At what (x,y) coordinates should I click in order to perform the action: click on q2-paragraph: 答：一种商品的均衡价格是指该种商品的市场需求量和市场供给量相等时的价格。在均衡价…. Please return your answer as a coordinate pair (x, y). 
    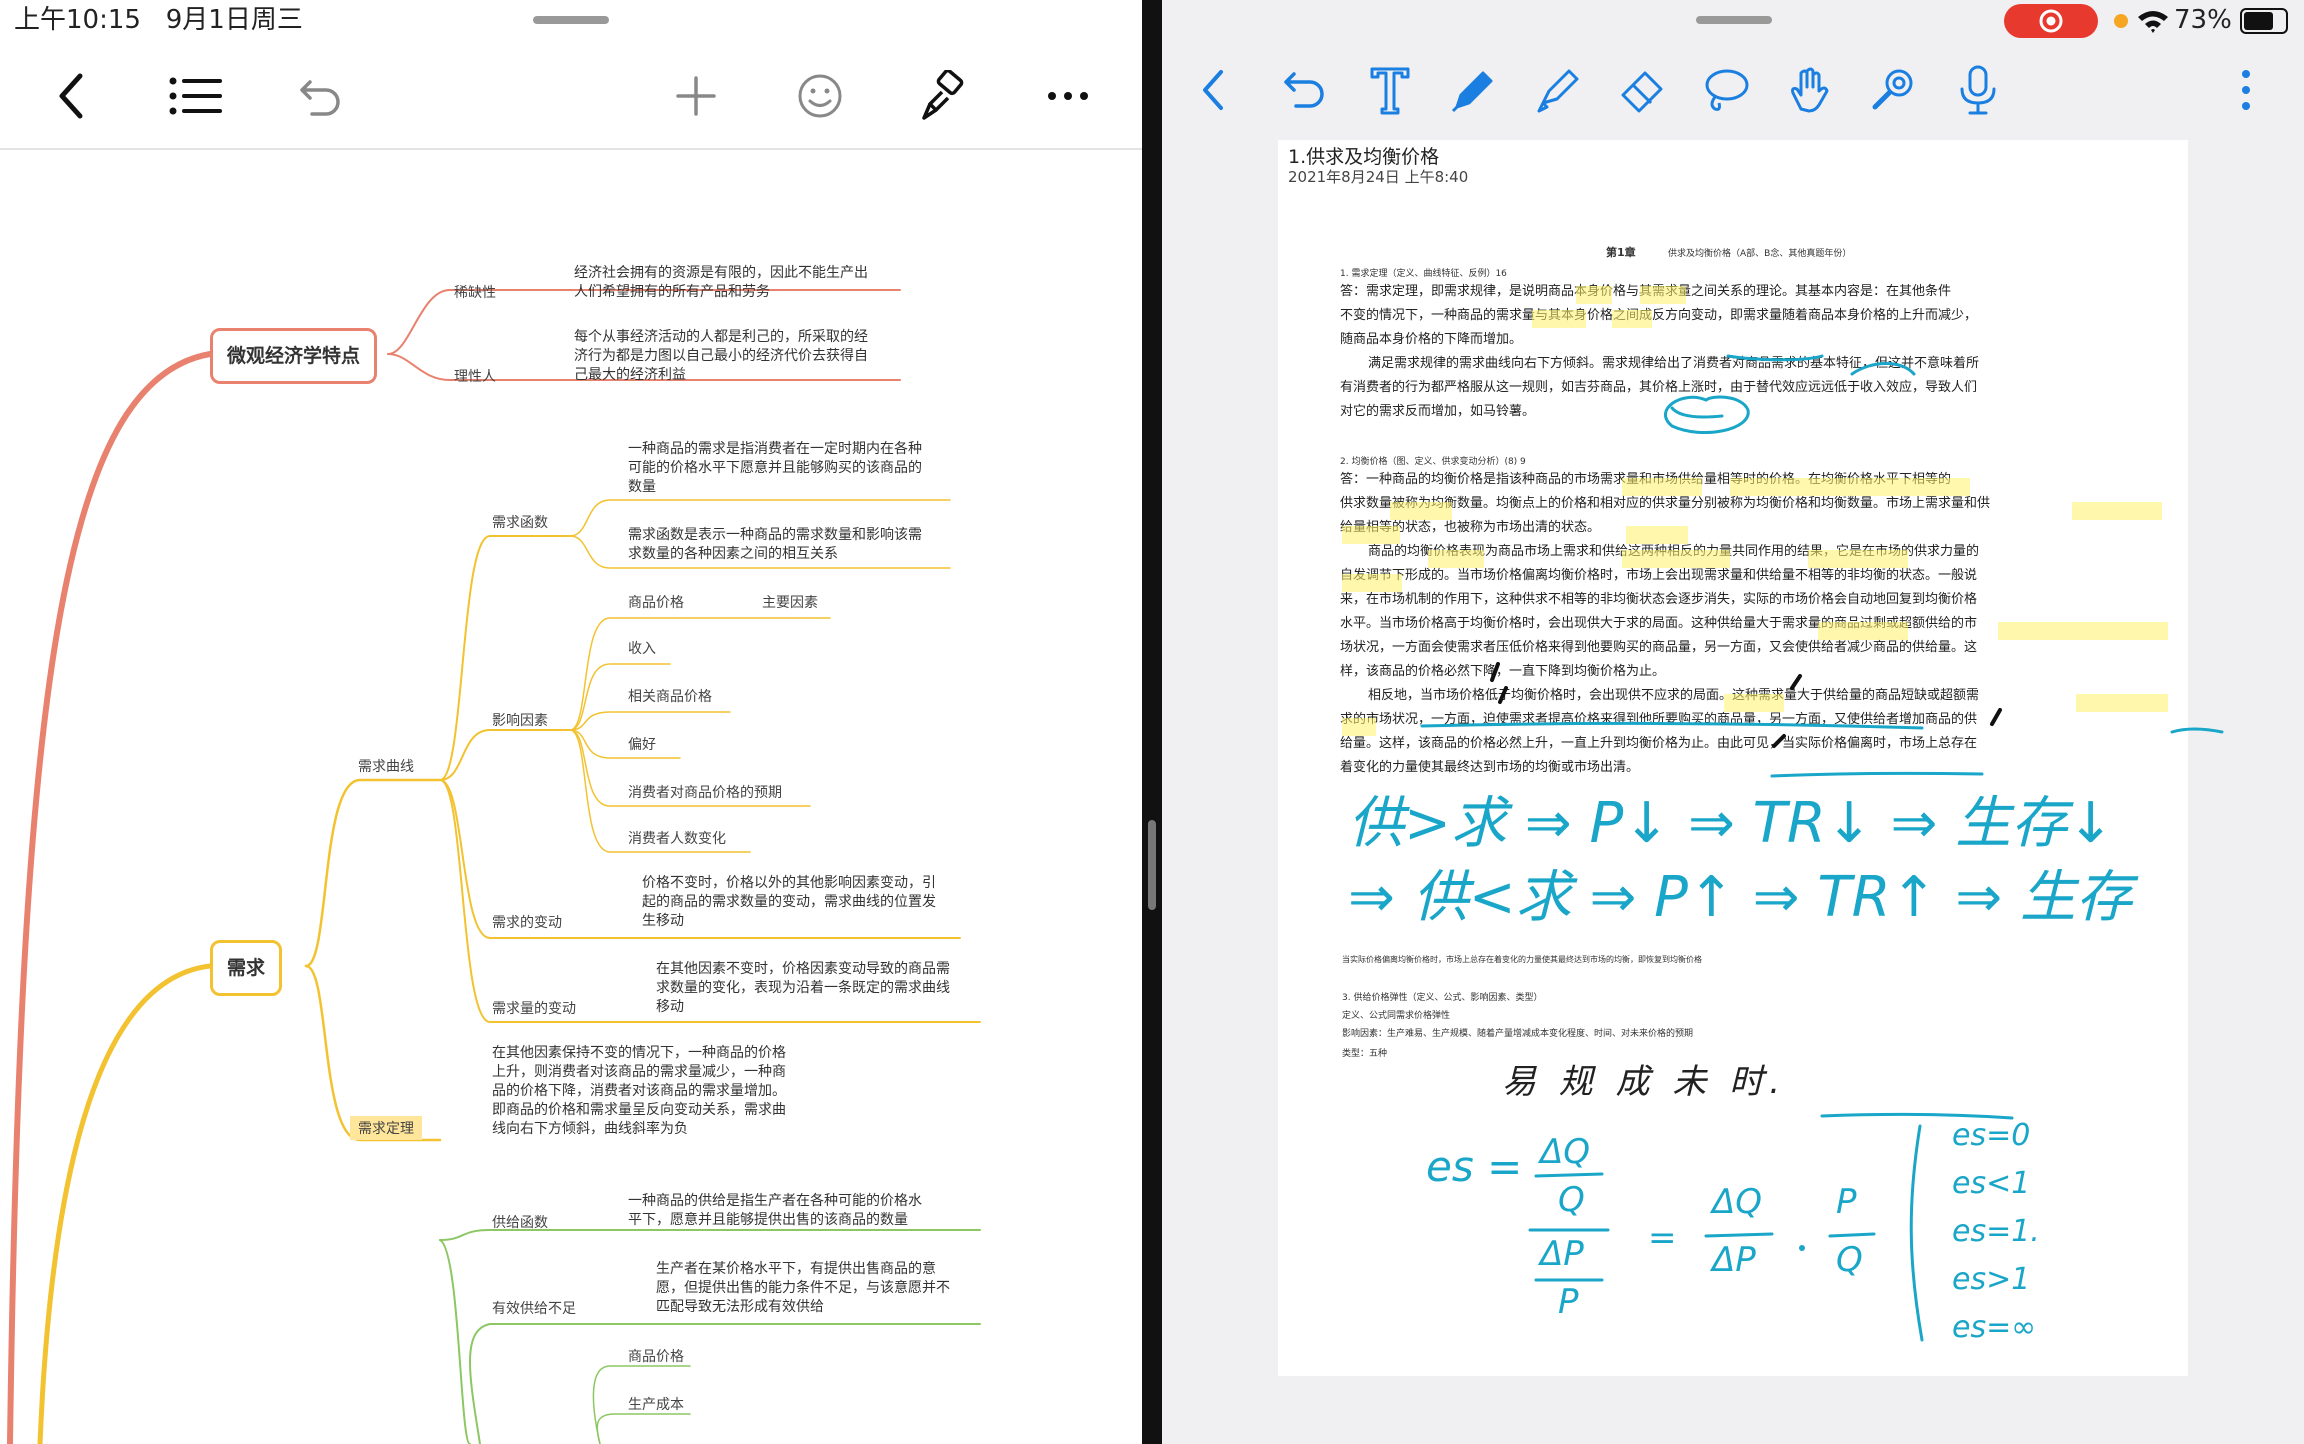
    Looking at the image, I should click on (1665, 623).